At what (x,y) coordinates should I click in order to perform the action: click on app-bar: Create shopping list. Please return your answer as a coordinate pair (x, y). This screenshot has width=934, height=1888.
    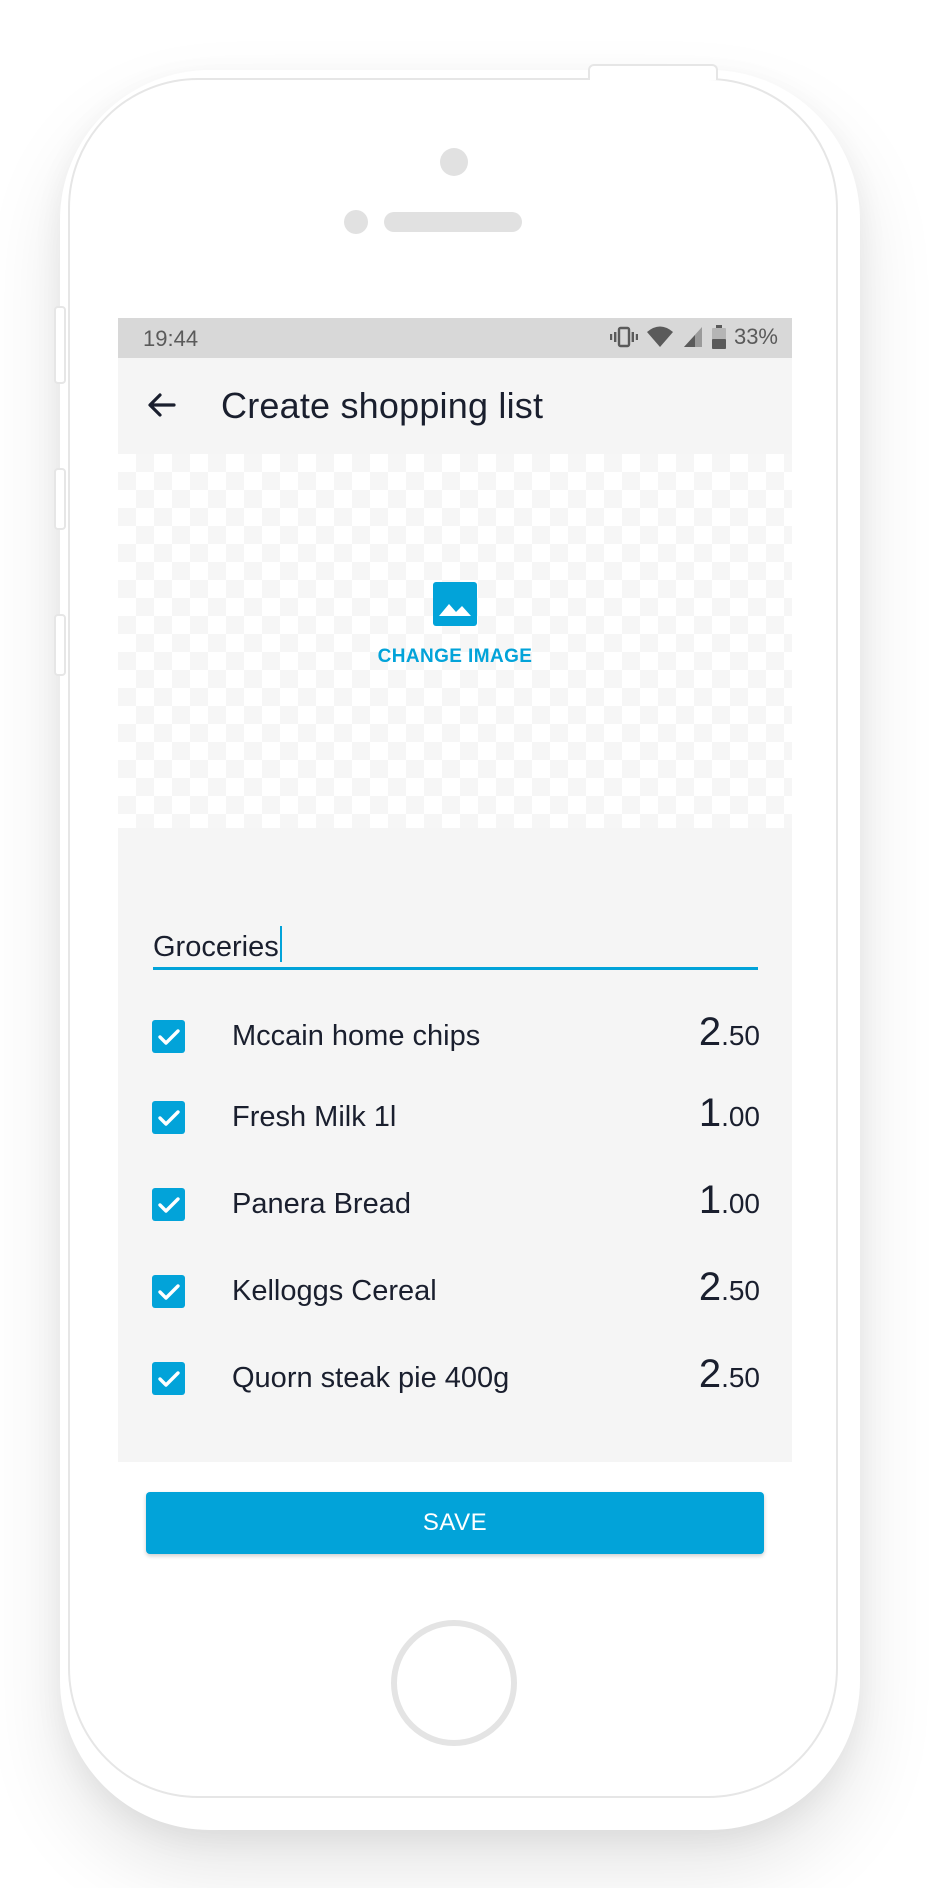
    Looking at the image, I should click on (455, 405).